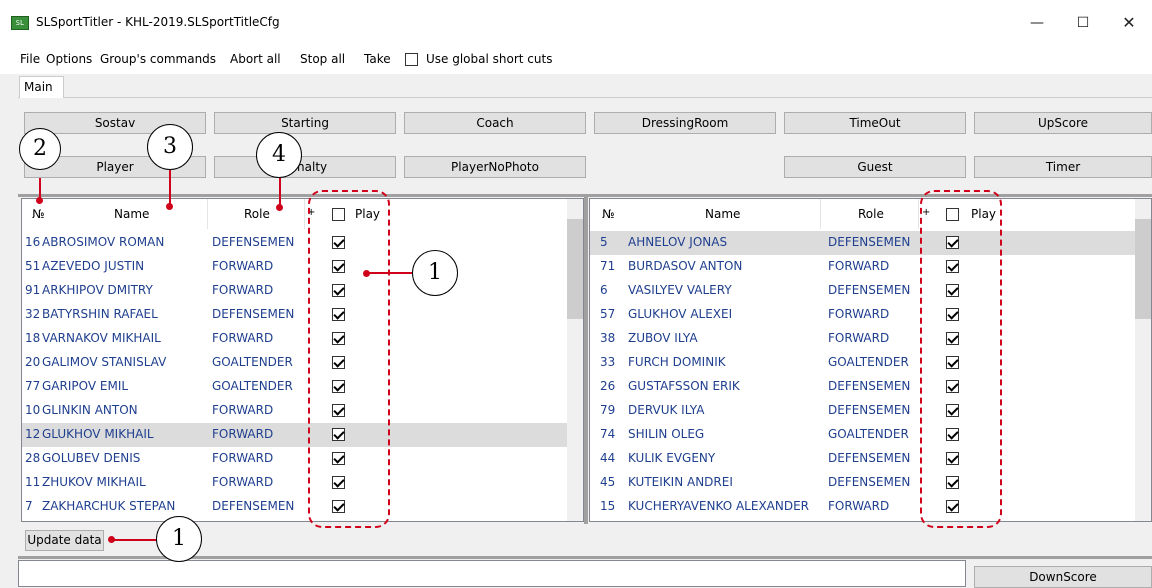 This screenshot has width=1152, height=588. Describe the element at coordinates (680, 482) in the screenshot. I see `player-name: KUTEIKIN ANDREI` at that location.